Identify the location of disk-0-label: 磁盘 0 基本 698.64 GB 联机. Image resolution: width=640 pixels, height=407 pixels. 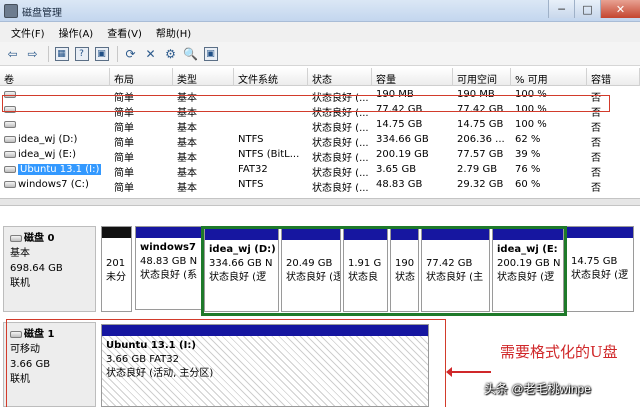
(49, 269).